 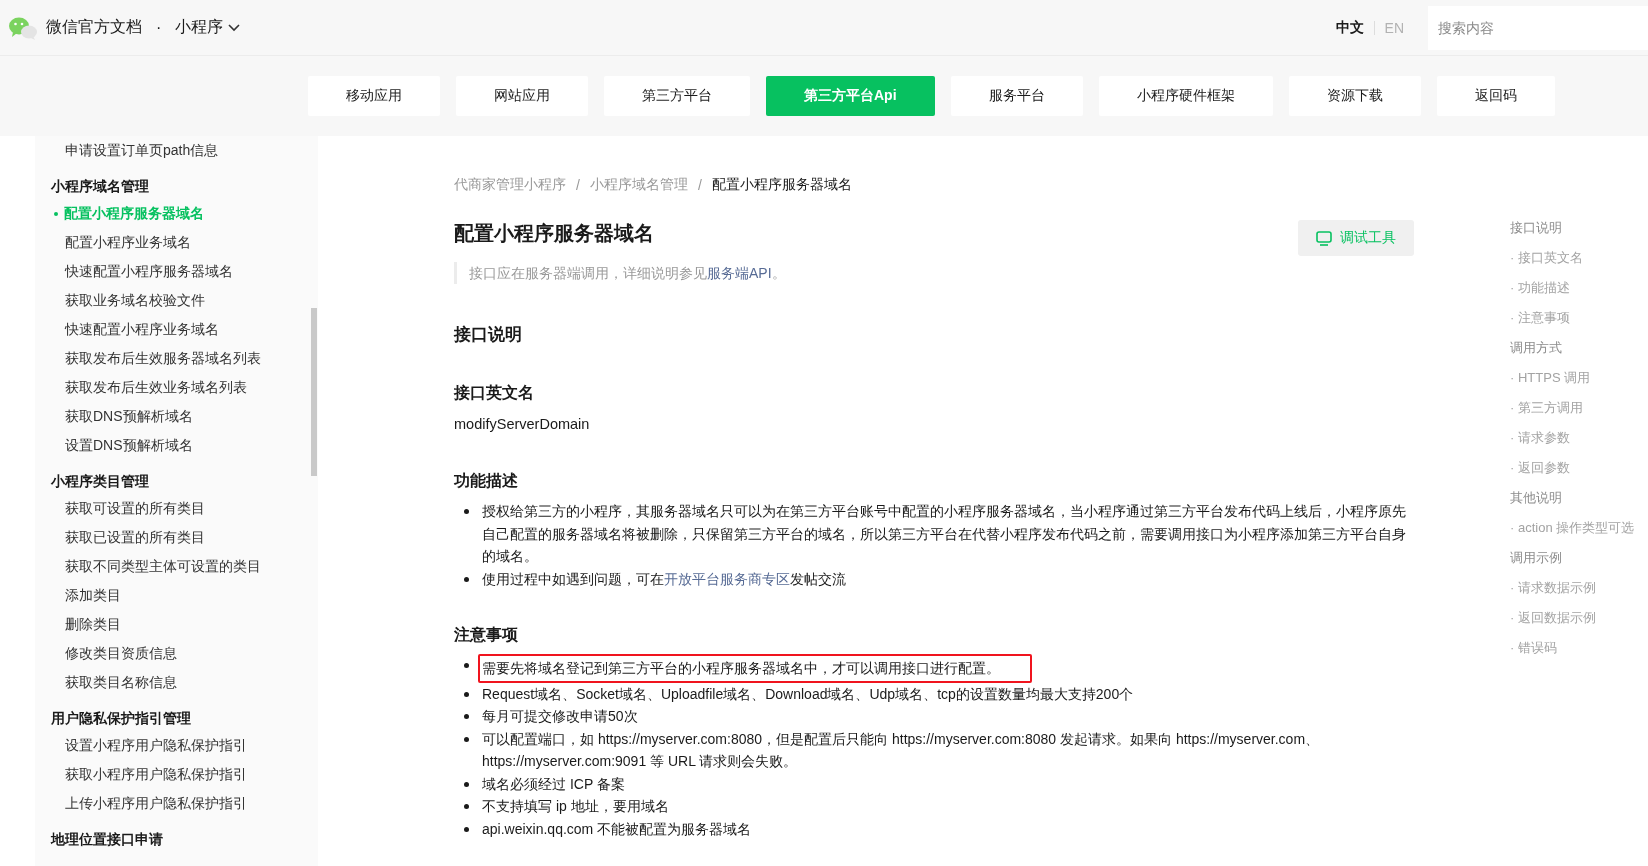 What do you see at coordinates (187, 537) in the screenshot?
I see `sidebar-item: 获取已设置的所有类目` at bounding box center [187, 537].